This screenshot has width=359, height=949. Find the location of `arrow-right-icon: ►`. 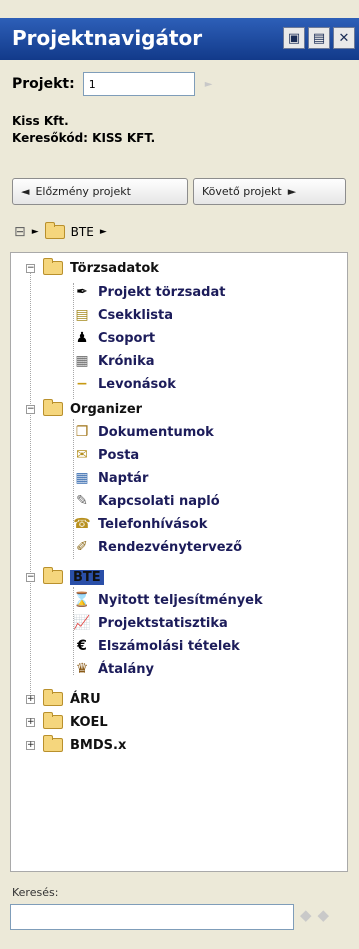

arrow-right-icon: ► is located at coordinates (292, 191).